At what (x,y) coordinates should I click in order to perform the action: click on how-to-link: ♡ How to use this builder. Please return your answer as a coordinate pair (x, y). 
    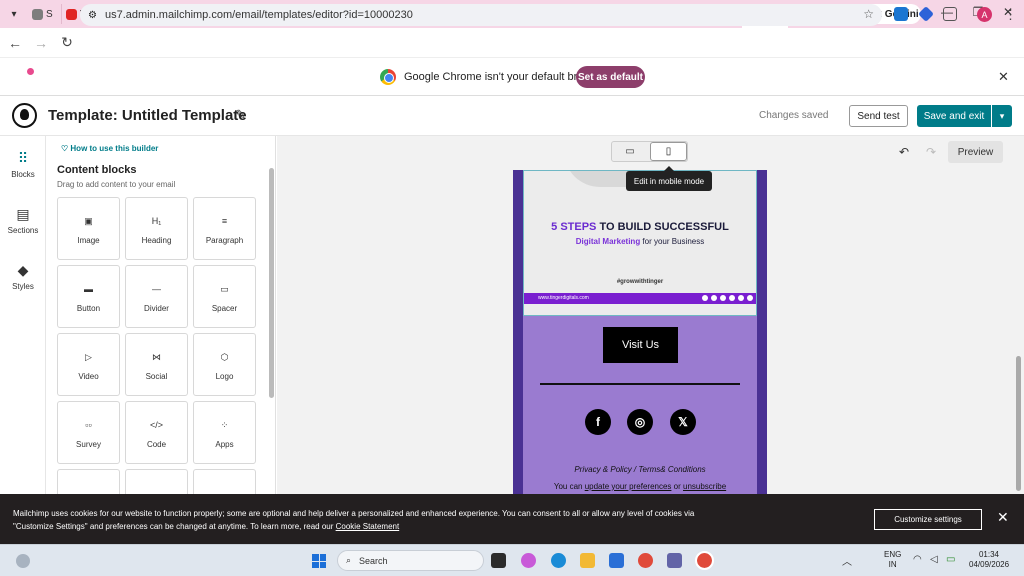
    Looking at the image, I should click on (109, 148).